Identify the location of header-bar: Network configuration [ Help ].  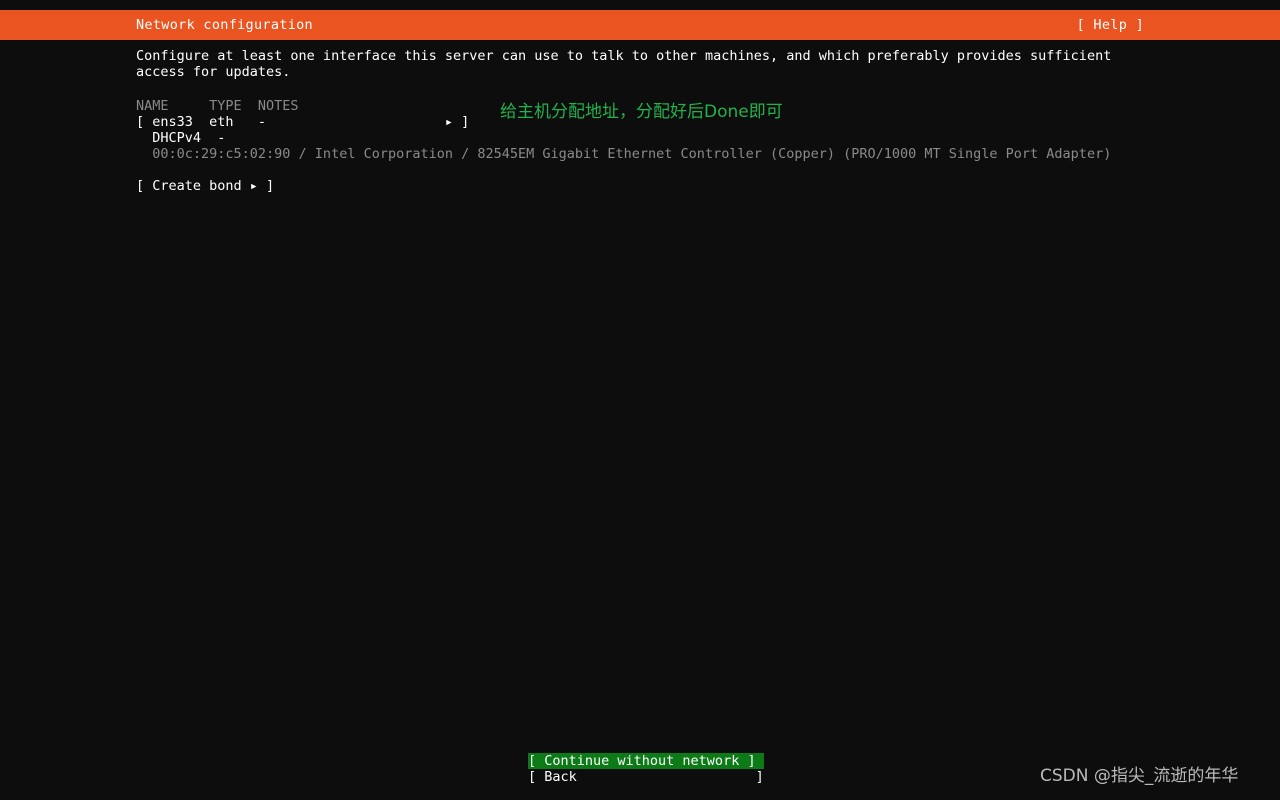
(640, 25).